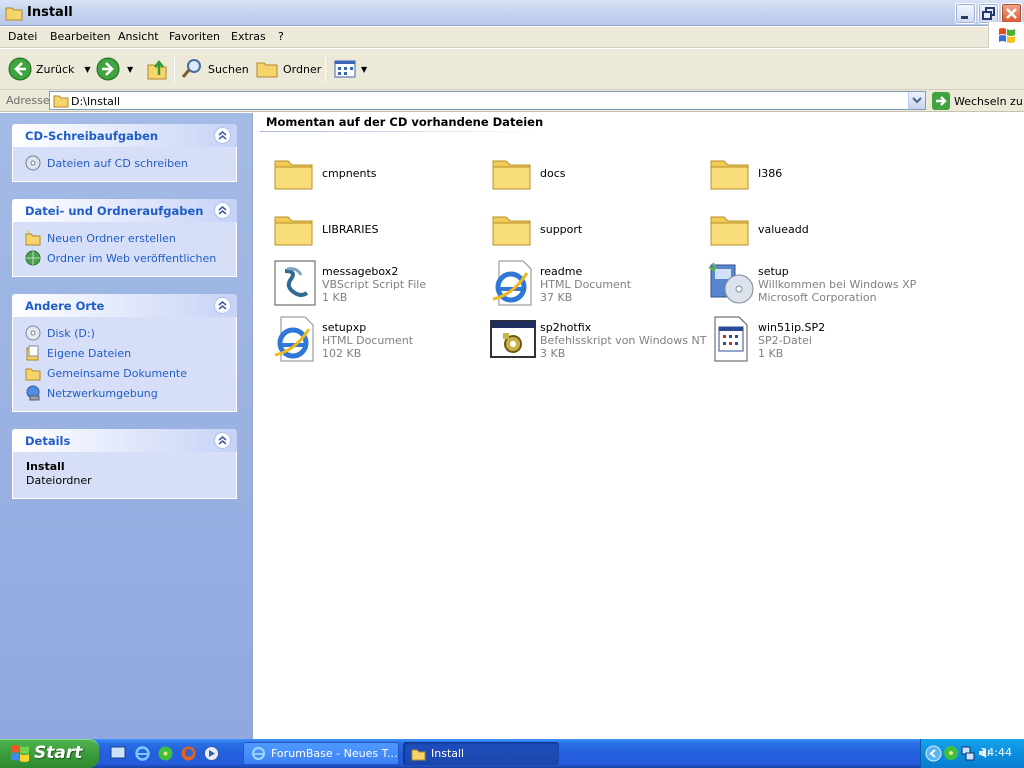  I want to click on place-shared-documents: Gemeinsame Dokumente, so click(124, 373).